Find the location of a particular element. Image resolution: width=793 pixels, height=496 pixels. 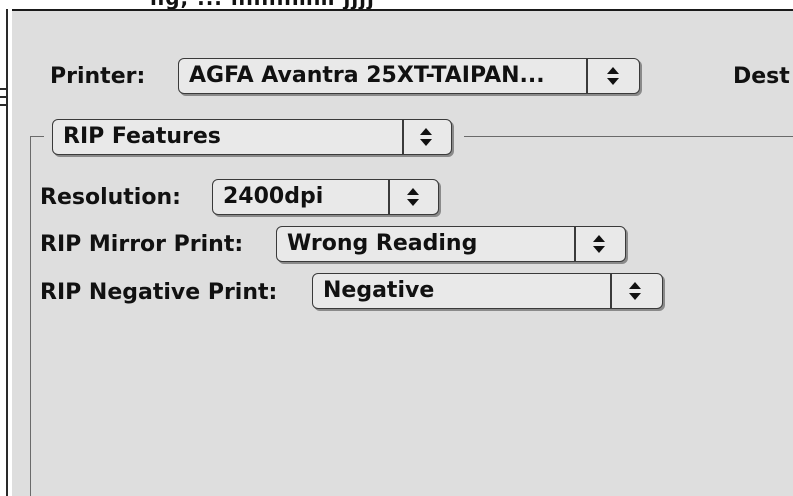

mirror-print-popup: Wrong Reading is located at coordinates (451, 244).